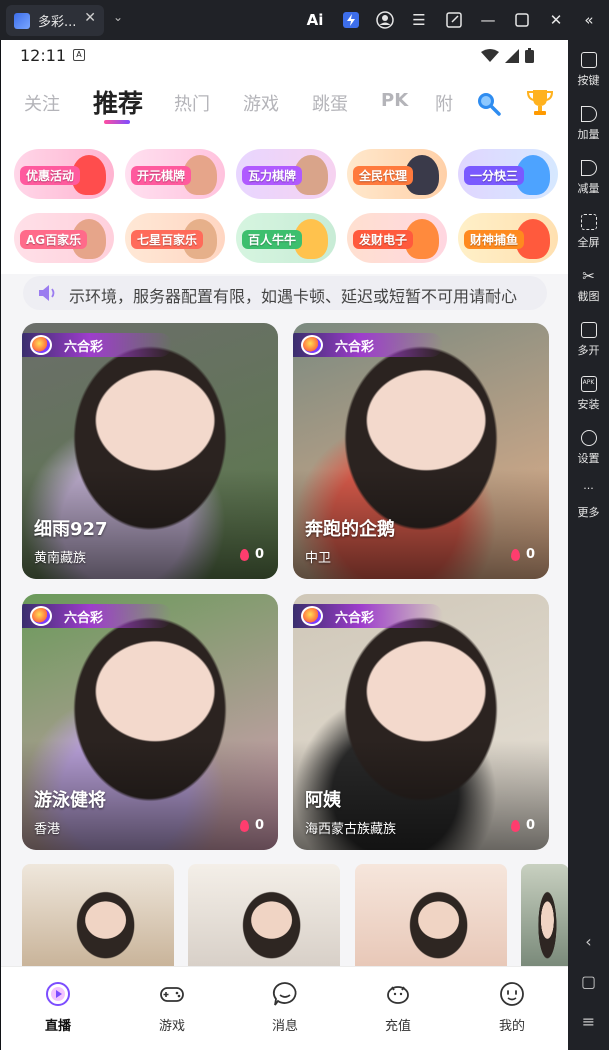 The height and width of the screenshot is (1050, 609). Describe the element at coordinates (522, 20) in the screenshot. I see `restore-icon` at that location.